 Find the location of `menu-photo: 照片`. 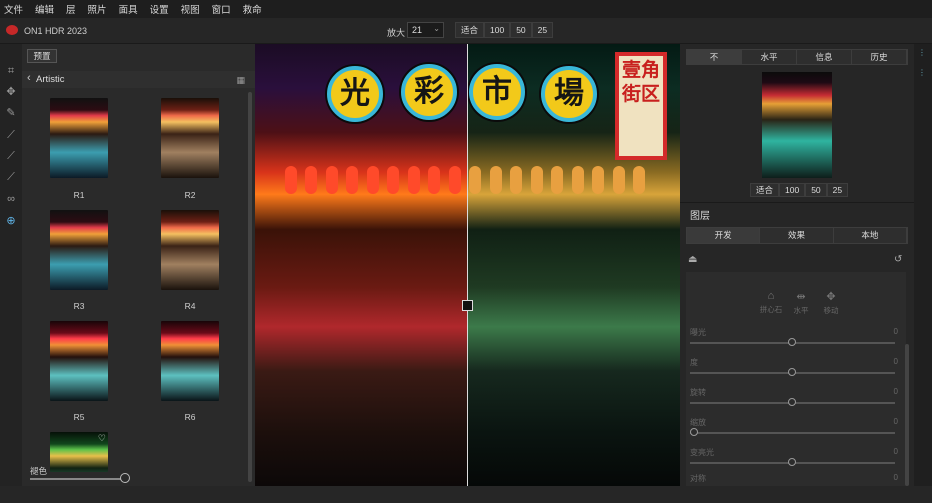

menu-photo: 照片 is located at coordinates (97, 9).